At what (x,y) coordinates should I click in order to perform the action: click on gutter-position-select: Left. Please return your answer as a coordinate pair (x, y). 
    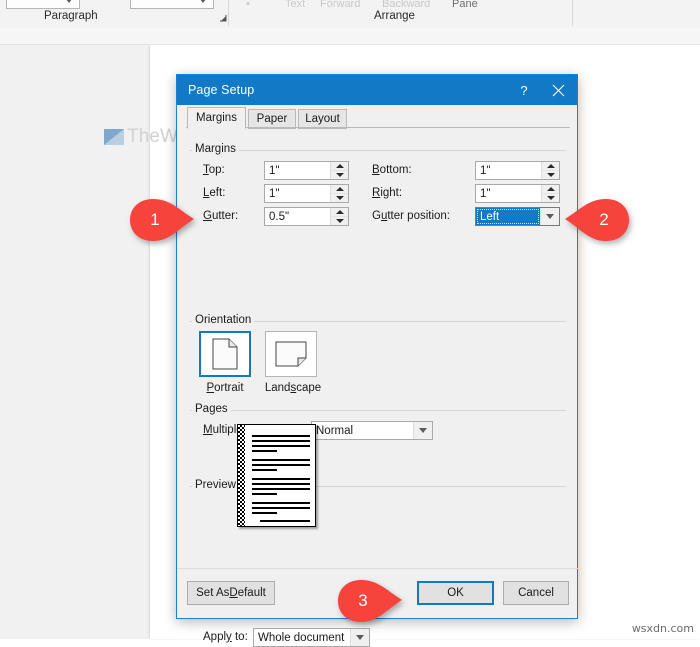
    Looking at the image, I should click on (517, 216).